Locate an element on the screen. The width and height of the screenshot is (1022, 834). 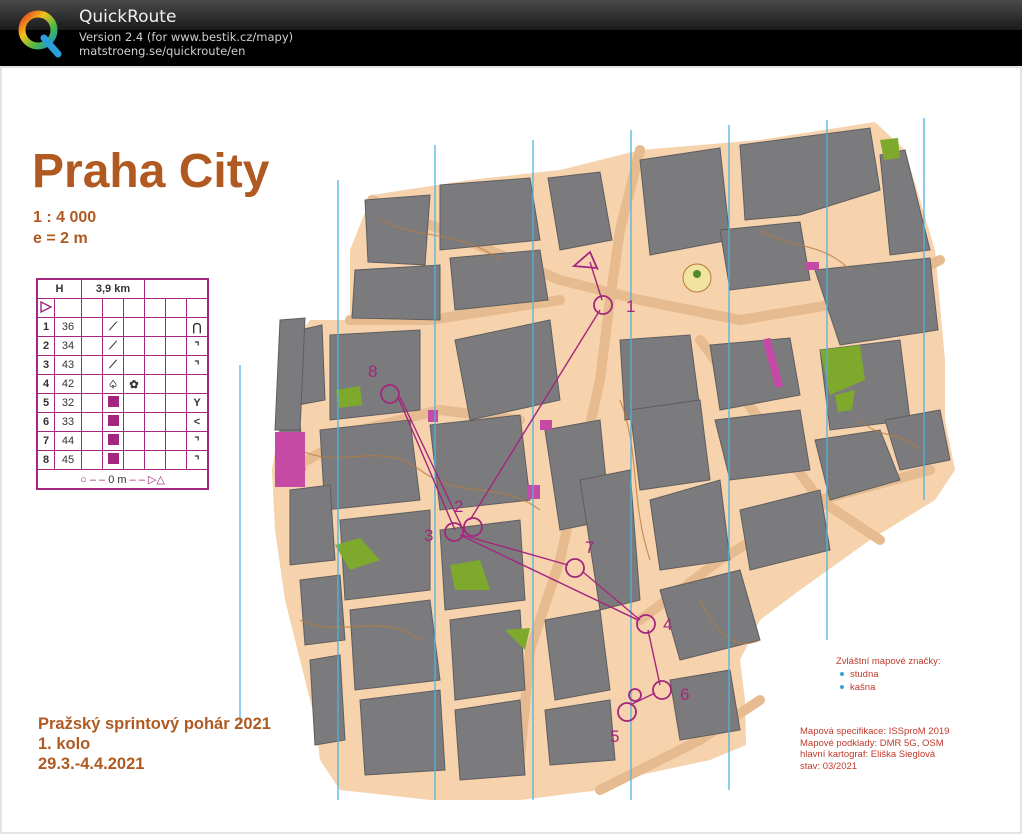
control-number: 3 is located at coordinates (428, 535).